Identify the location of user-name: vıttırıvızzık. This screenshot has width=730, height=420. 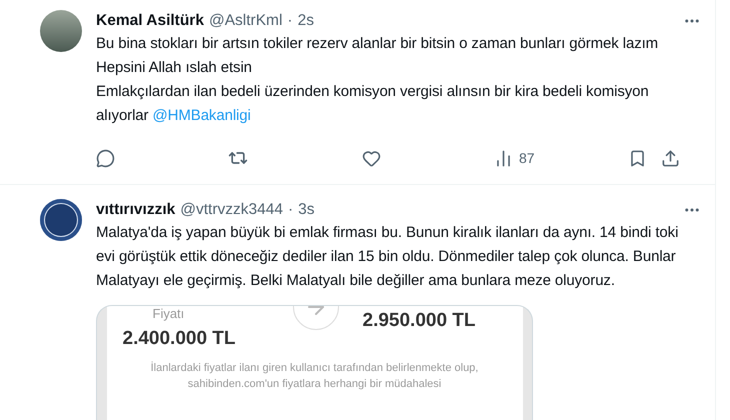
(136, 210).